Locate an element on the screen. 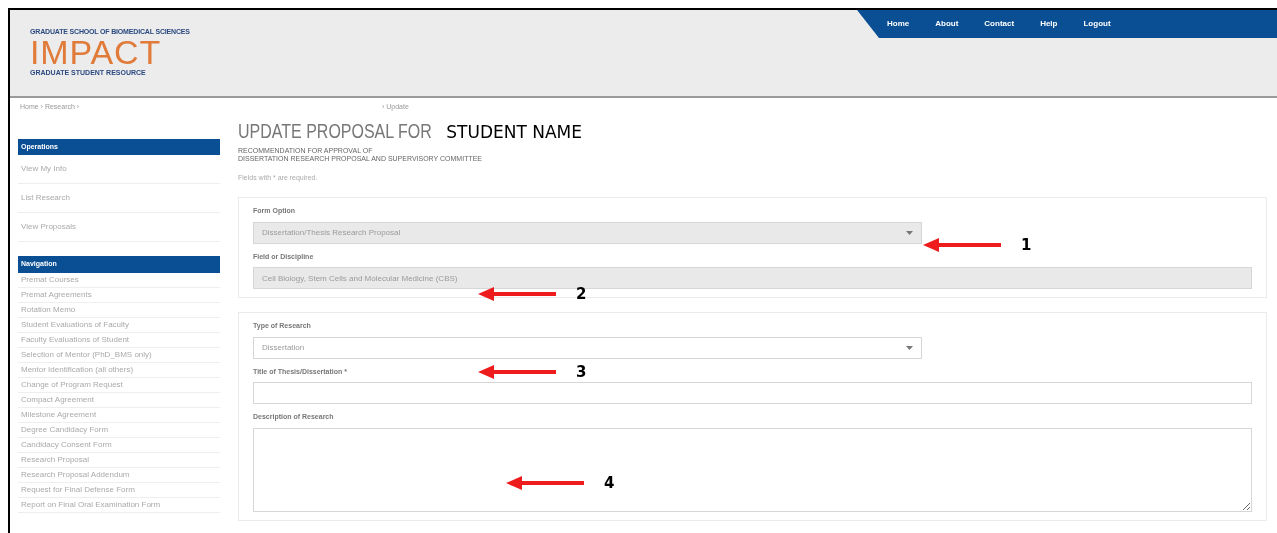 The width and height of the screenshot is (1277, 533). nav-link: About is located at coordinates (947, 24).